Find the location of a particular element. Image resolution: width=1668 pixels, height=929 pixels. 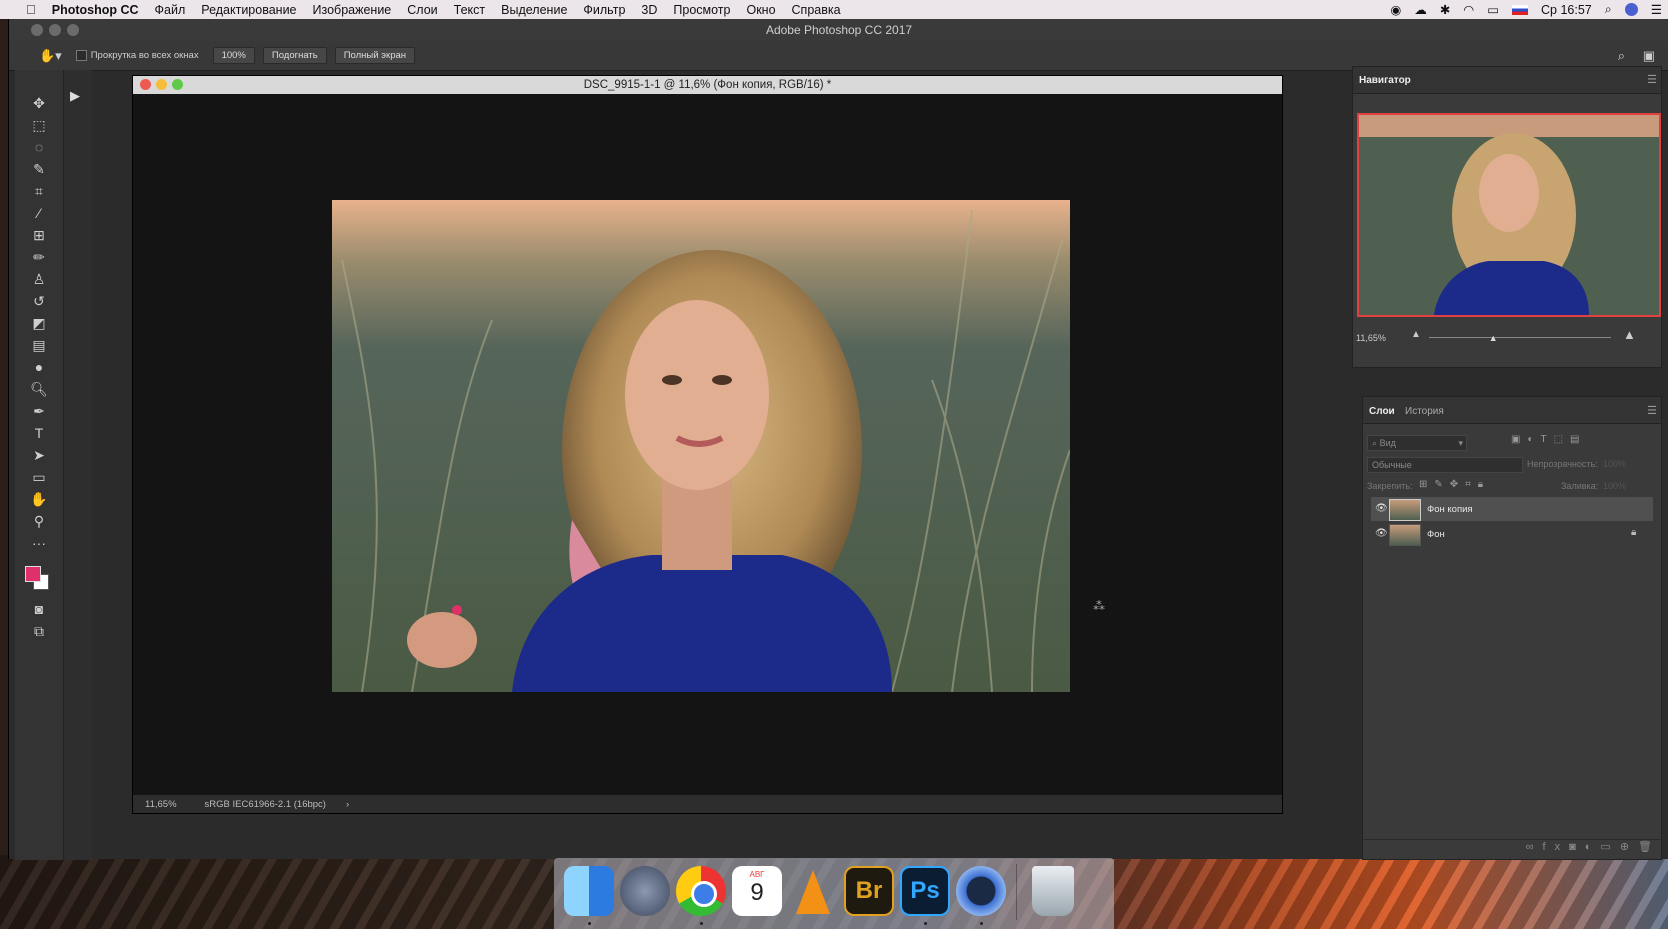

status-menu-arrow-icon: › is located at coordinates (347, 804).